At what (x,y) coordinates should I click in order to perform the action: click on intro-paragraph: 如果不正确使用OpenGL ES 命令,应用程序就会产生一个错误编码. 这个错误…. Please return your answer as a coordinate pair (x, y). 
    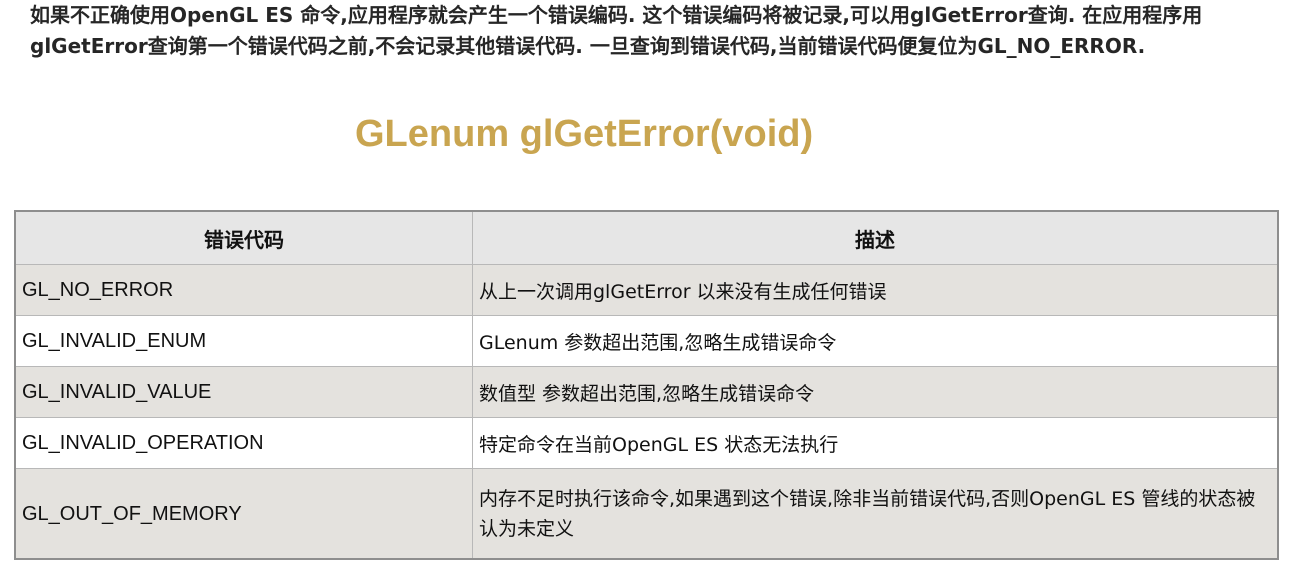
    Looking at the image, I should click on (616, 30).